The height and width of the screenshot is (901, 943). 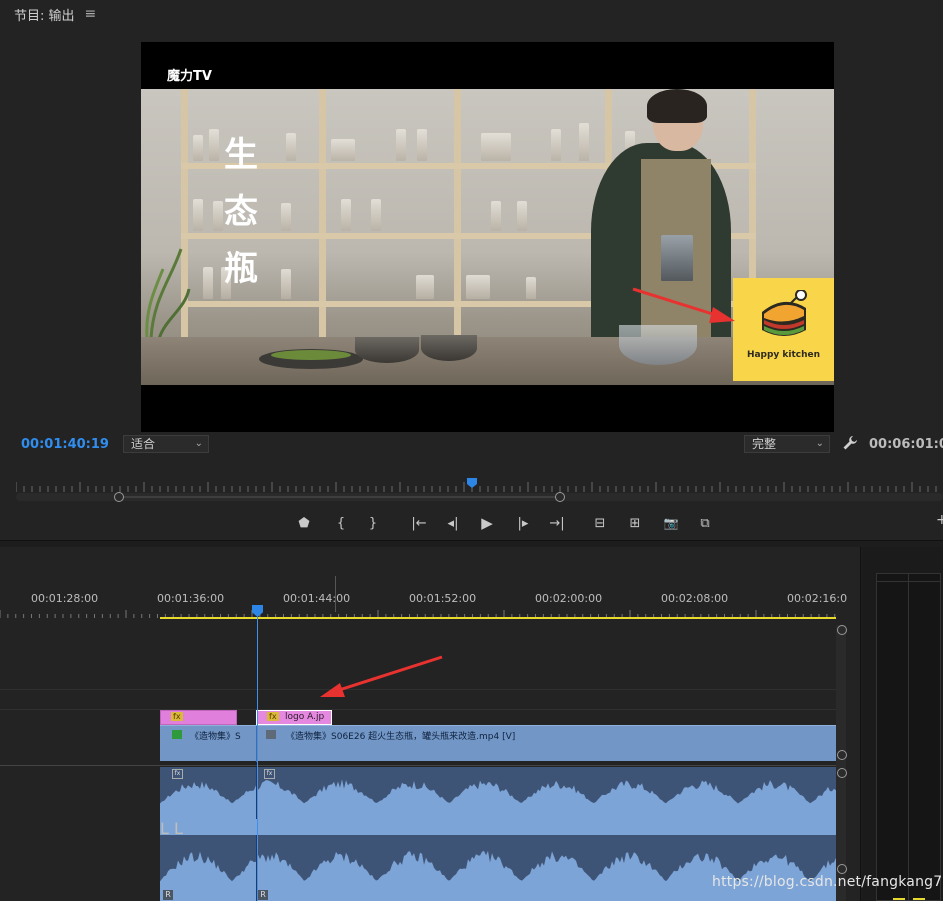 What do you see at coordinates (419, 523) in the screenshot?
I see `go-to-in-icon: |←` at bounding box center [419, 523].